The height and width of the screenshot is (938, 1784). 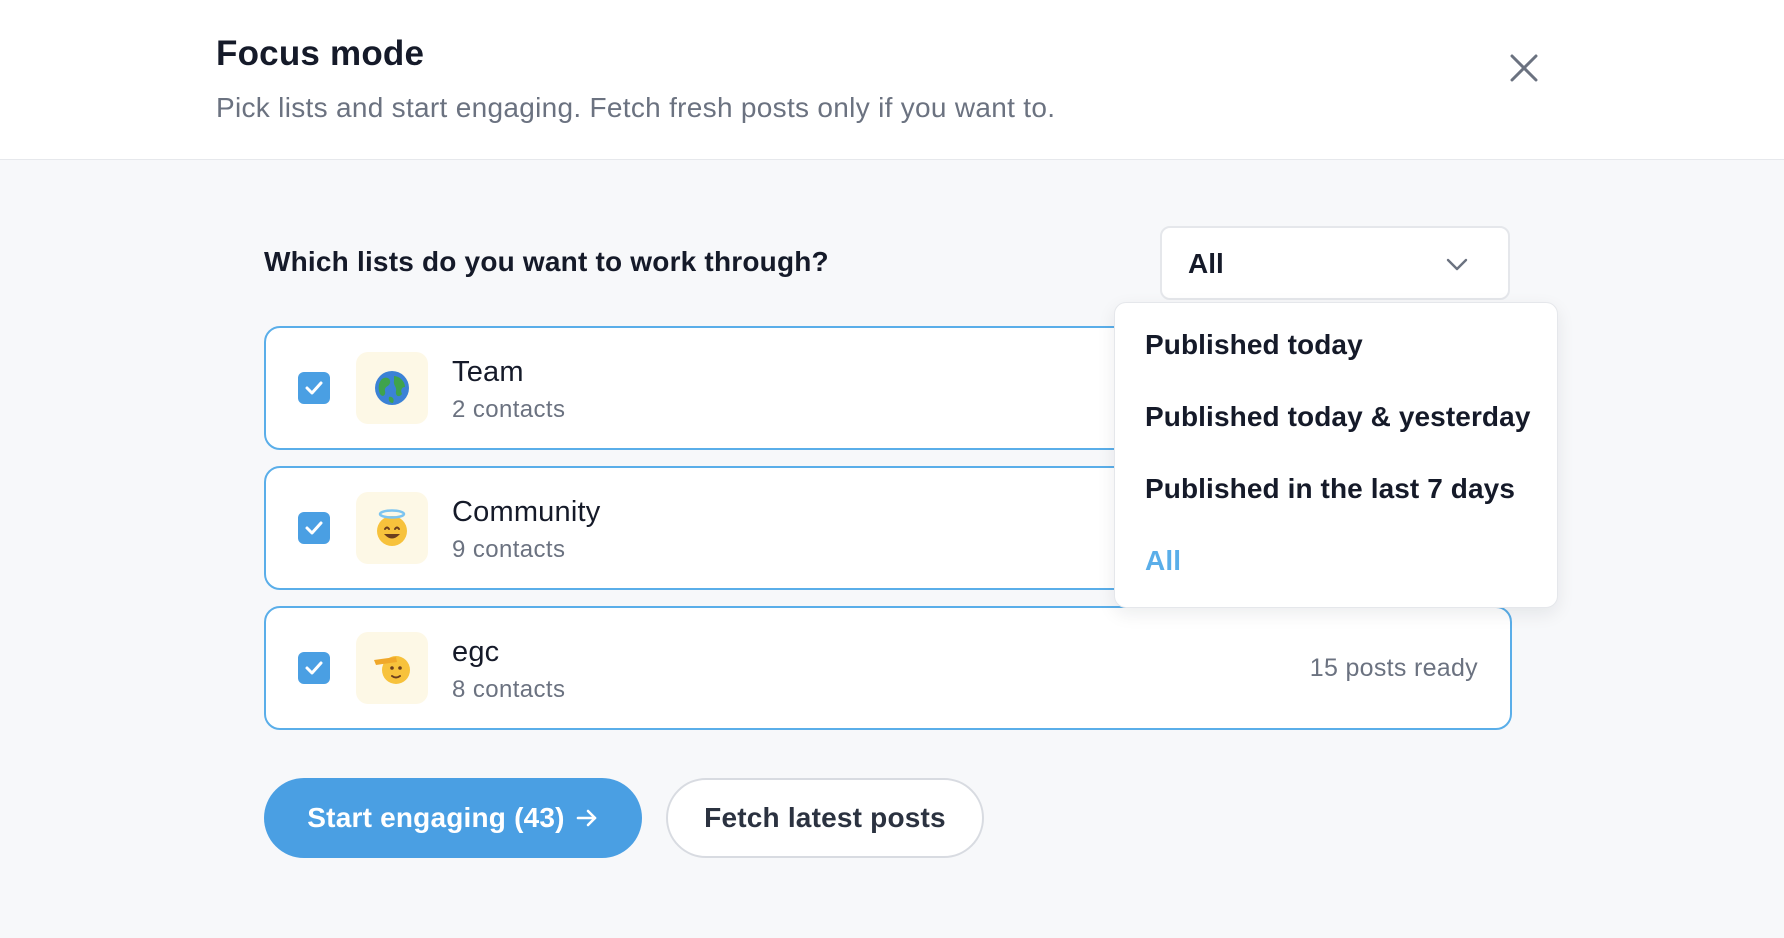 I want to click on page-title: Focus mode, so click(x=320, y=53).